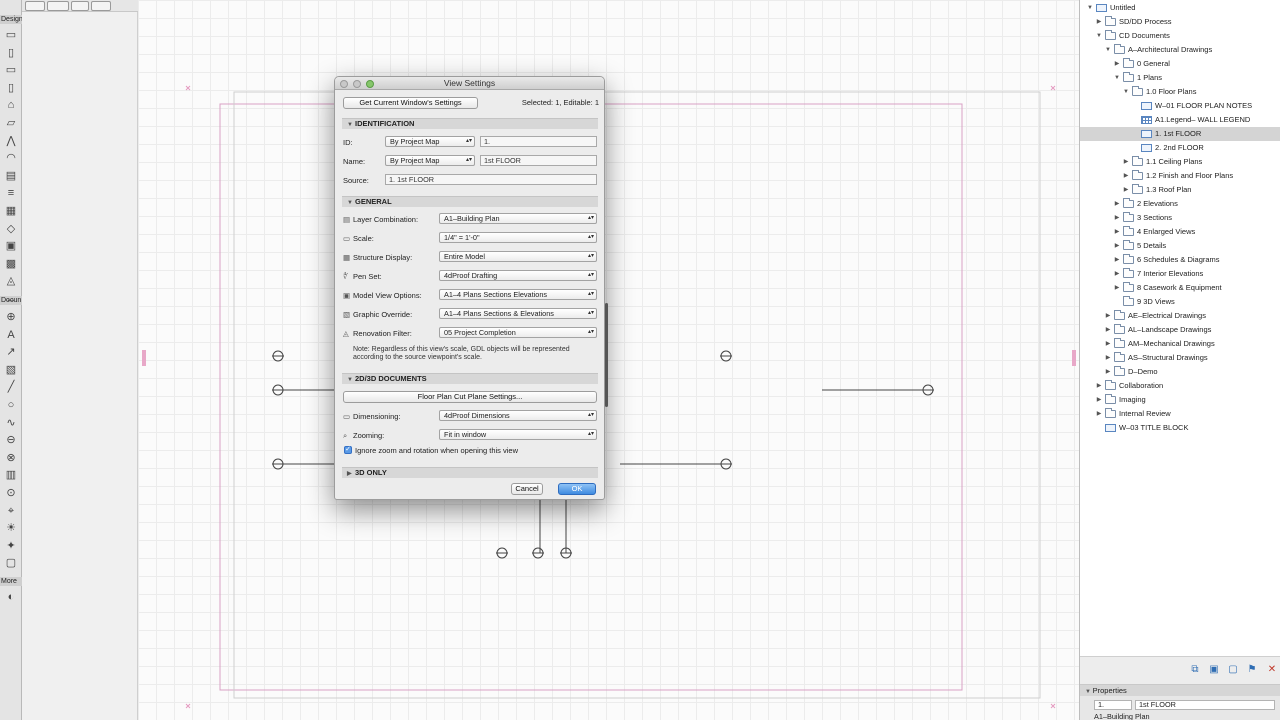  Describe the element at coordinates (470, 201) in the screenshot. I see `general-section-header: ▼ GENERAL` at that location.